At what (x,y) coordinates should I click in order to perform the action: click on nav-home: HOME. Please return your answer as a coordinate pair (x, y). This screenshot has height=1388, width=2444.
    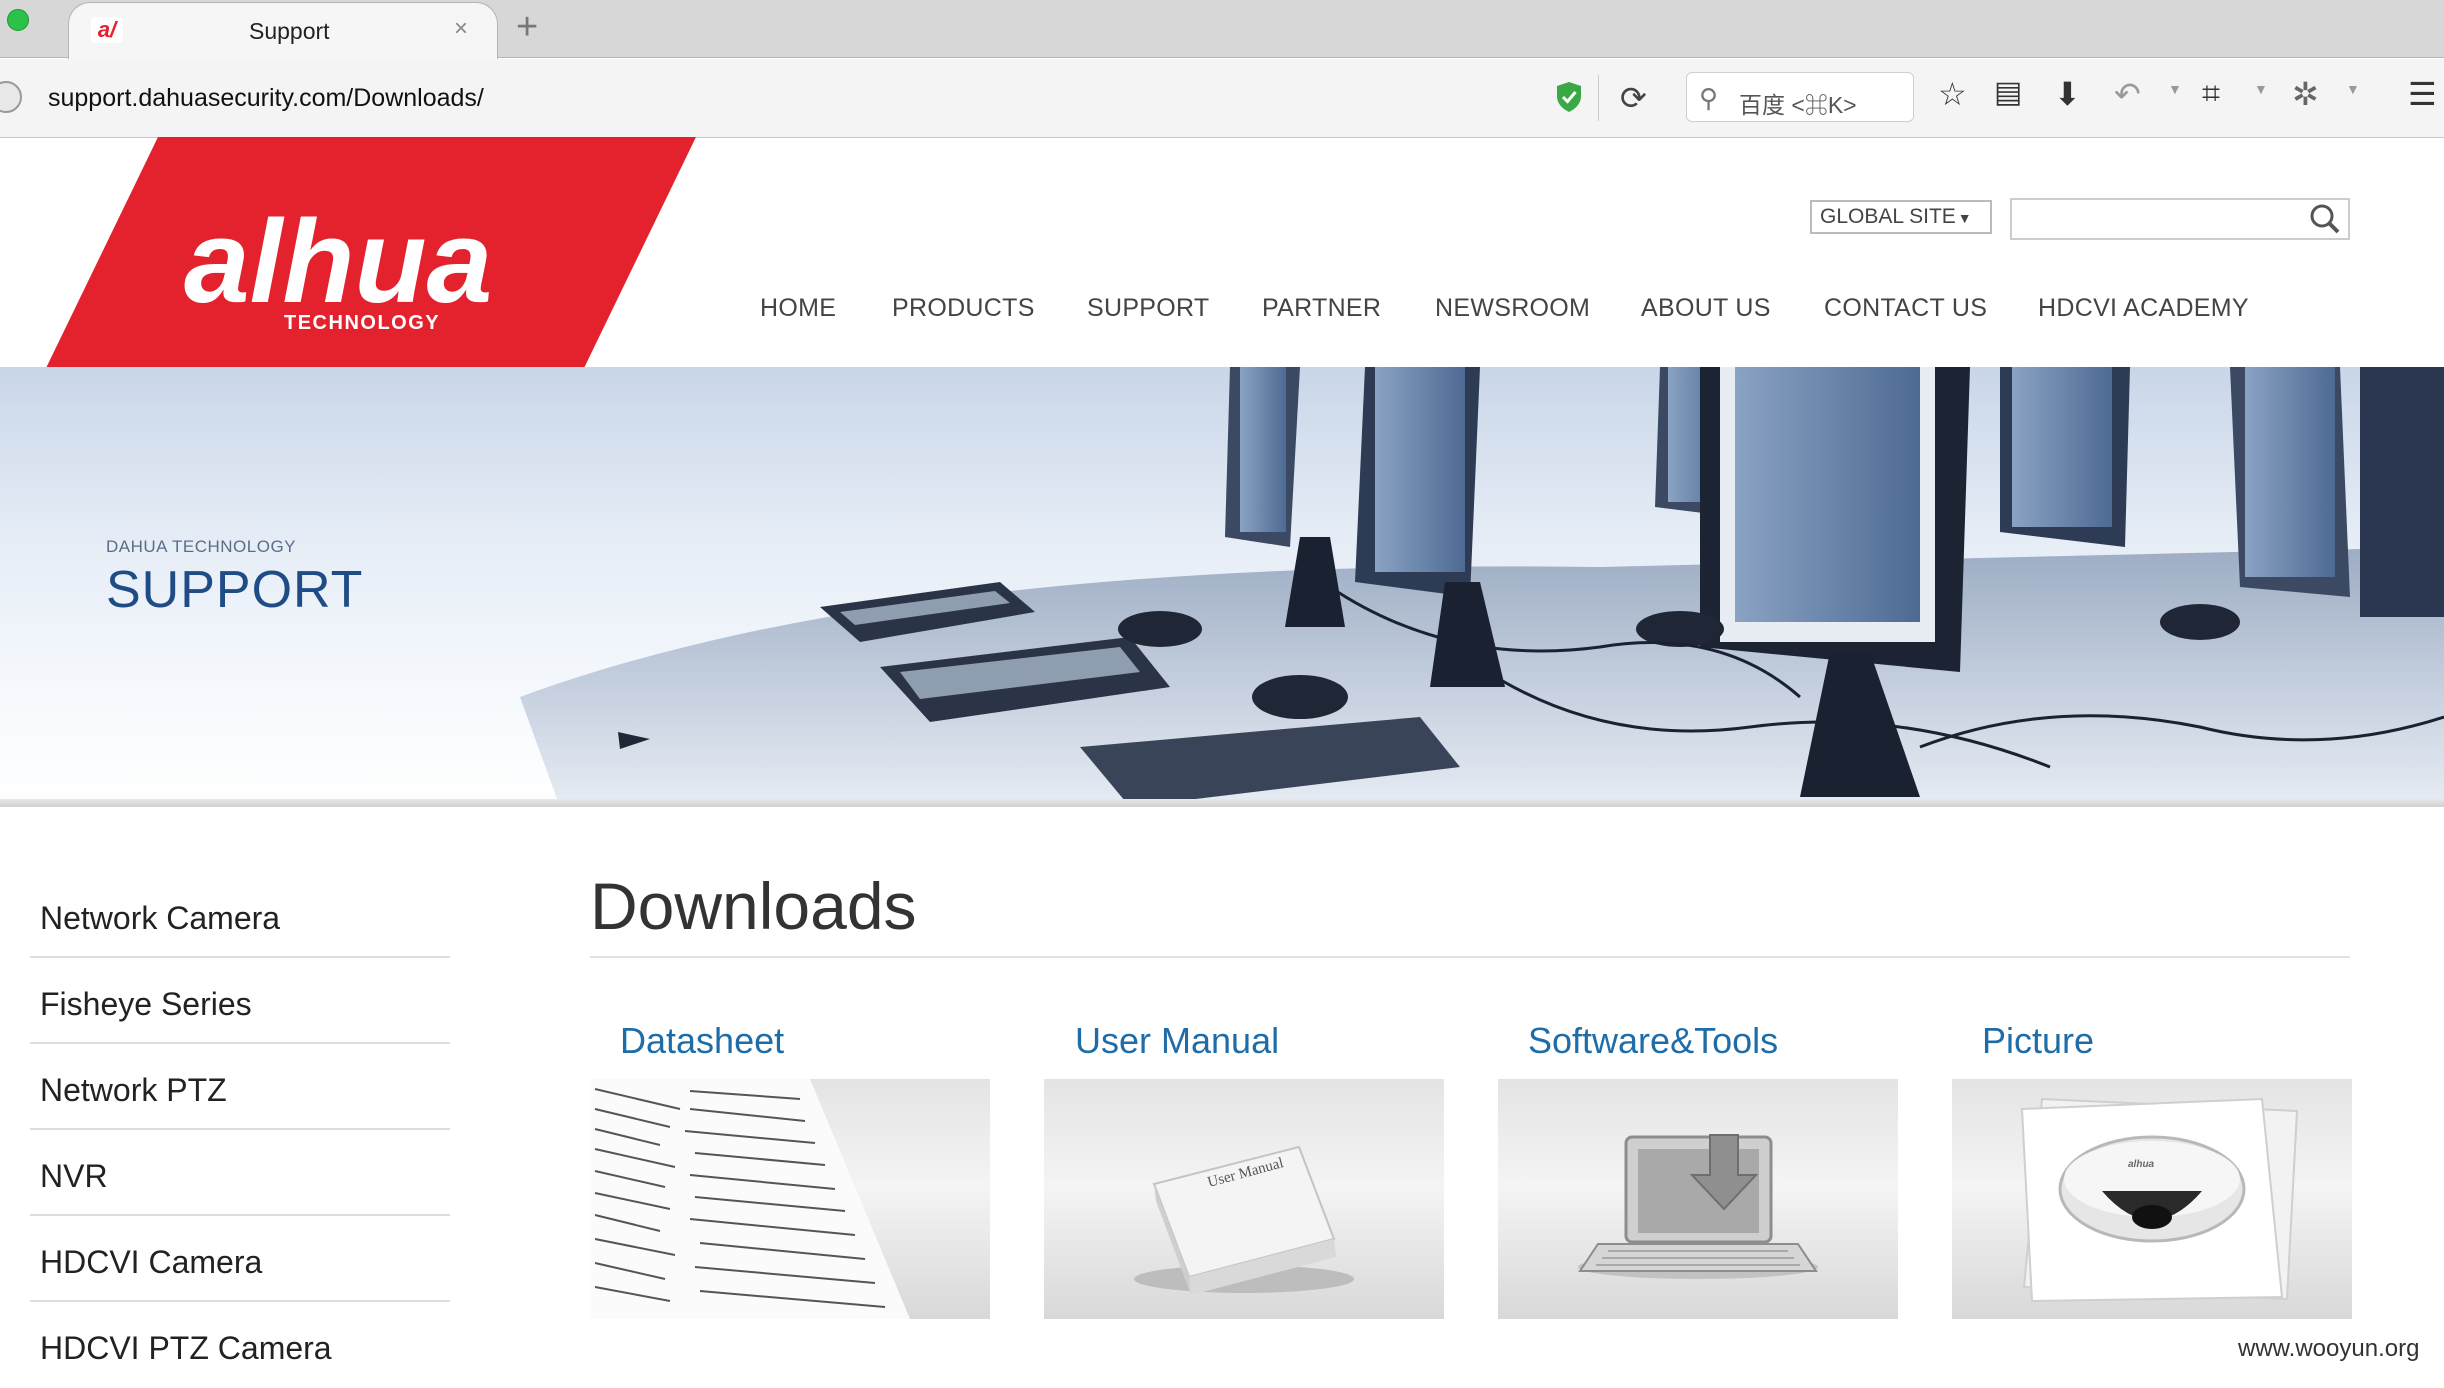
    Looking at the image, I should click on (798, 308).